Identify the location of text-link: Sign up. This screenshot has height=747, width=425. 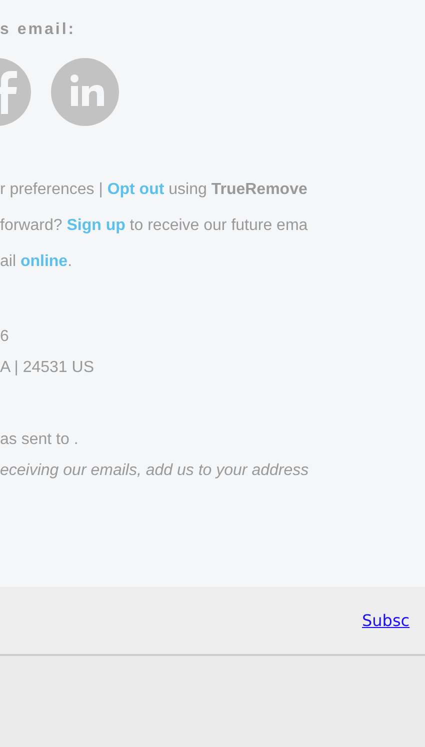
(96, 226).